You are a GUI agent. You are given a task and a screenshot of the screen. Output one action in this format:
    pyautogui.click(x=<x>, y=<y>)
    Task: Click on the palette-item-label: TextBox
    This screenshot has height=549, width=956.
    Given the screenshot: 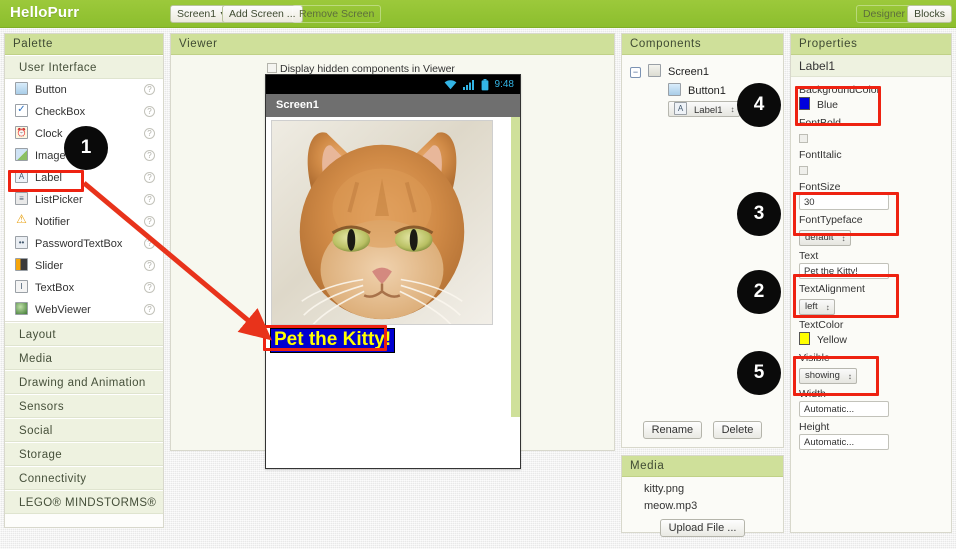 What is the action you would take?
    pyautogui.click(x=55, y=288)
    